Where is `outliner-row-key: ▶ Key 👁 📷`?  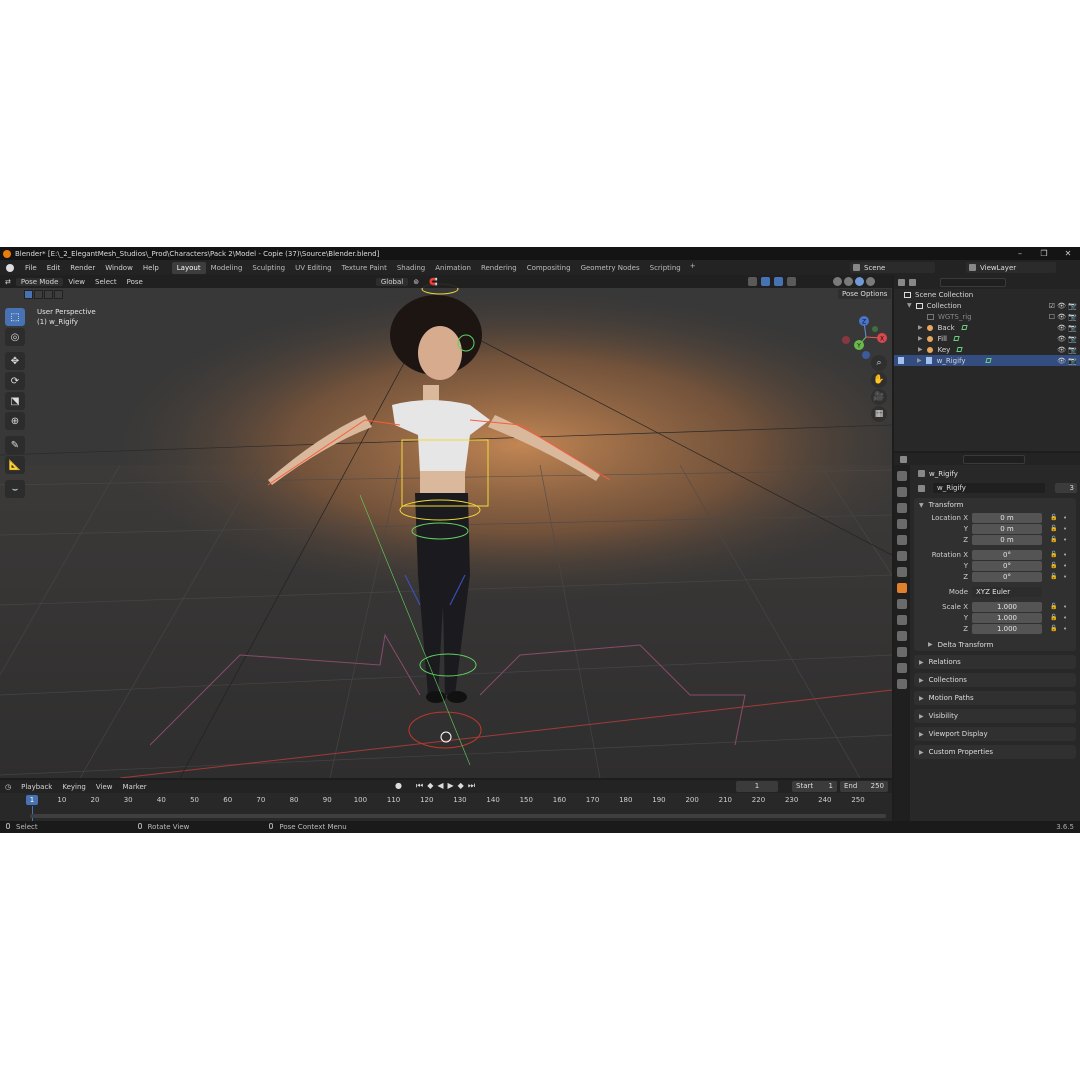
outliner-row-key: ▶ Key 👁 📷 is located at coordinates (987, 349).